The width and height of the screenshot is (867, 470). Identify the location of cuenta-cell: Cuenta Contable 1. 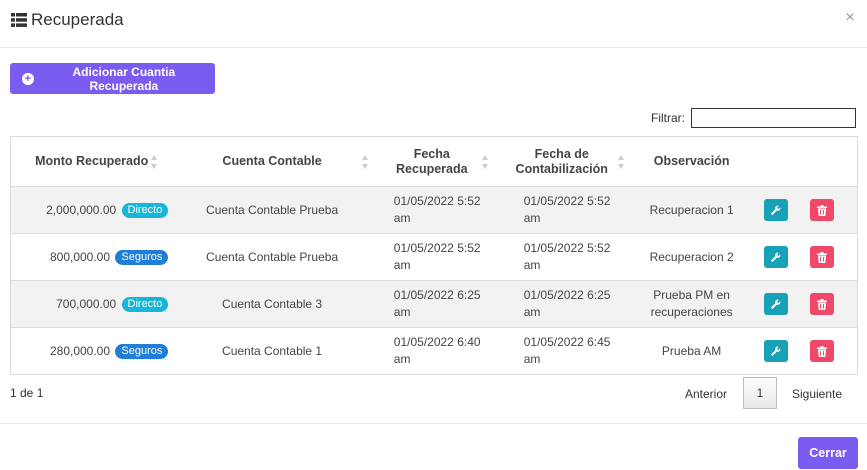
(272, 350).